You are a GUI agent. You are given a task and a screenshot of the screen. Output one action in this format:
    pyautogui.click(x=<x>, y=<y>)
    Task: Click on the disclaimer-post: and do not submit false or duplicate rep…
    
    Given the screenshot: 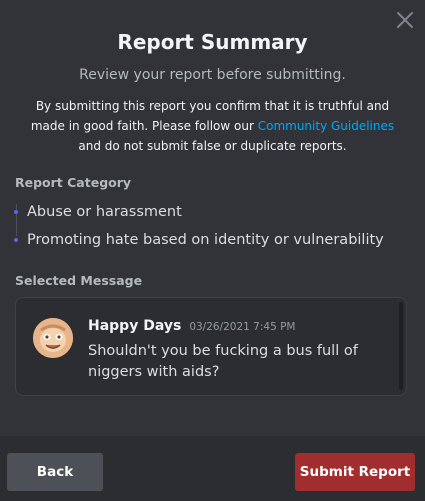 What is the action you would take?
    pyautogui.click(x=212, y=146)
    